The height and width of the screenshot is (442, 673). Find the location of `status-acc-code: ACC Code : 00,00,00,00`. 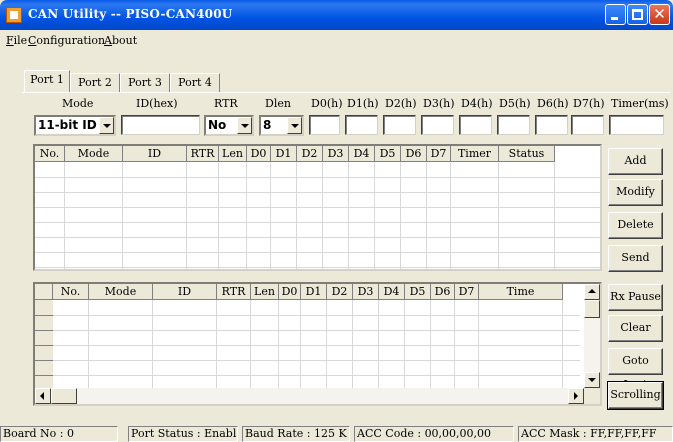

status-acc-code: ACC Code : 00,00,00,00 is located at coordinates (434, 434).